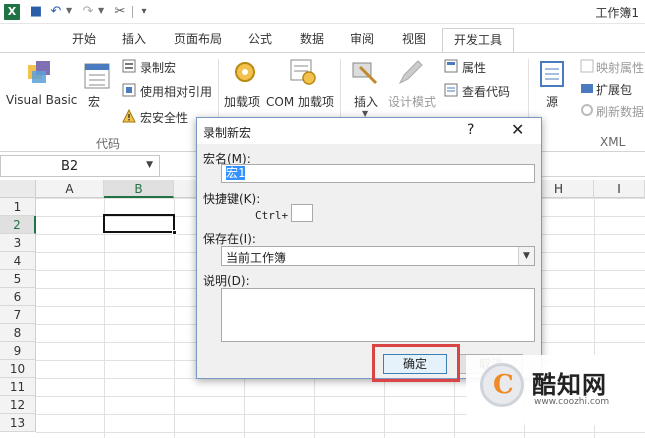  I want to click on tab-data: 数据, so click(312, 40).